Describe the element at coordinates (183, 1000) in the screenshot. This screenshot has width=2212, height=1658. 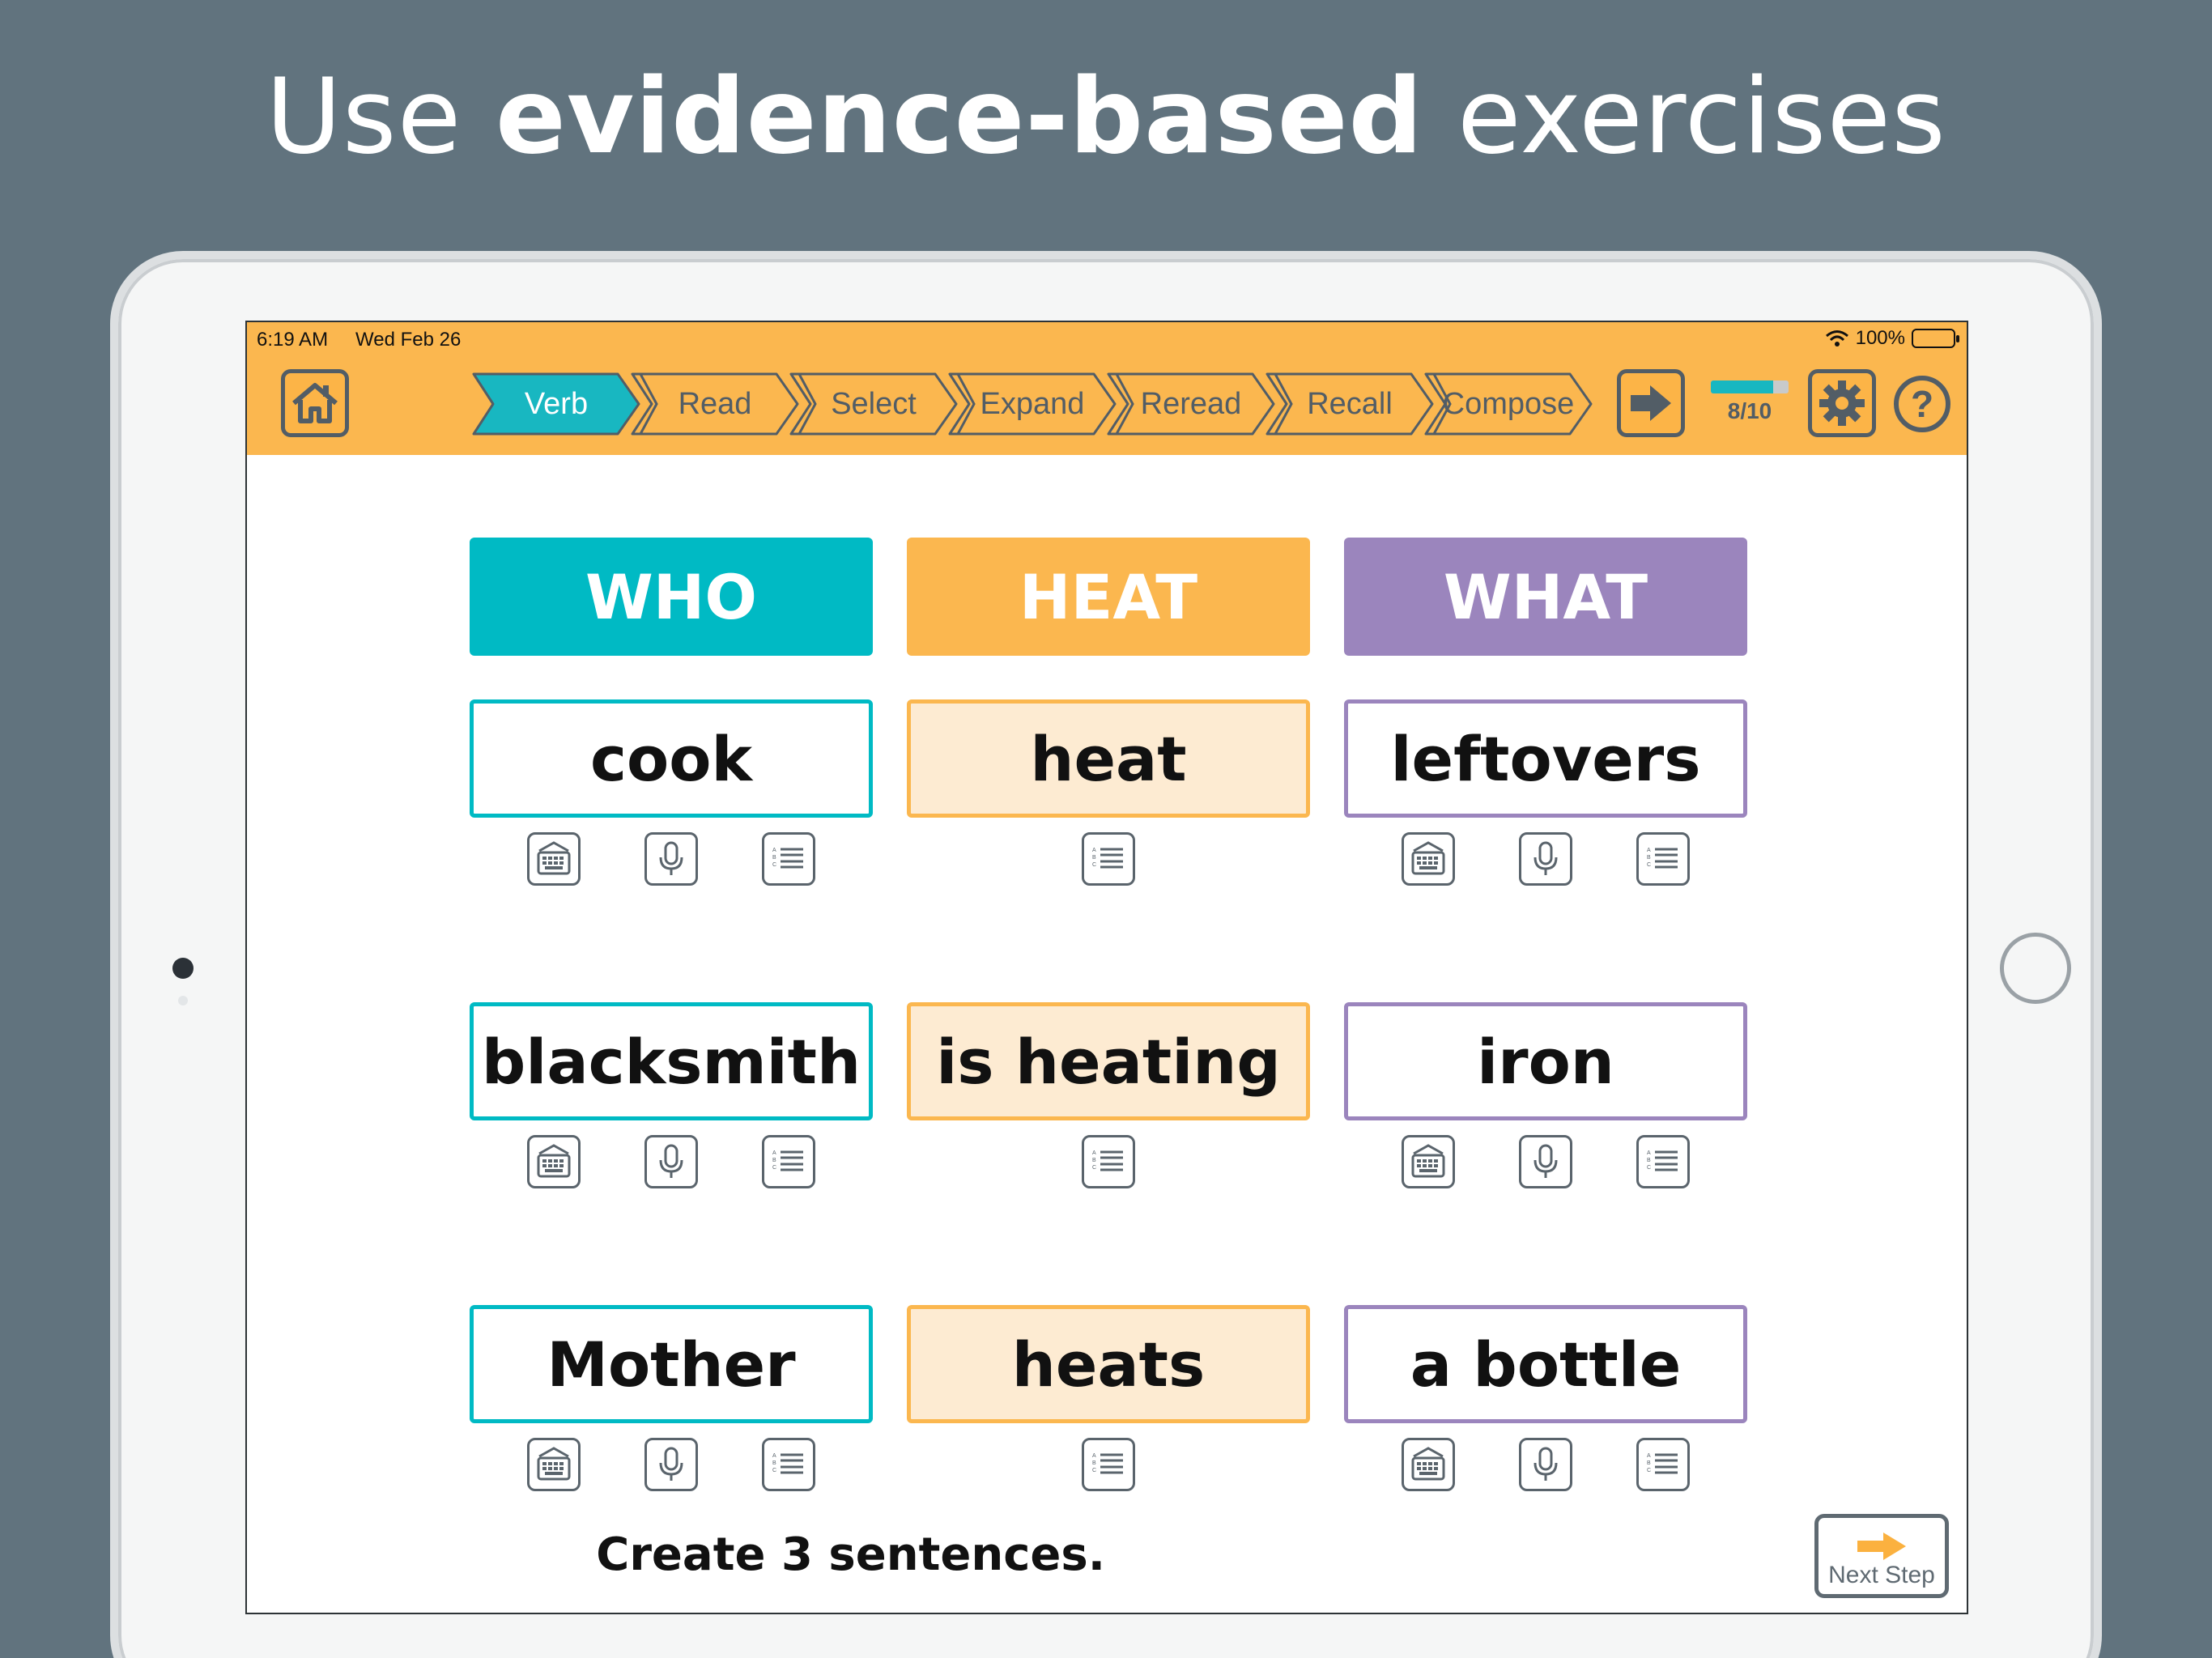
I see `sensor` at that location.